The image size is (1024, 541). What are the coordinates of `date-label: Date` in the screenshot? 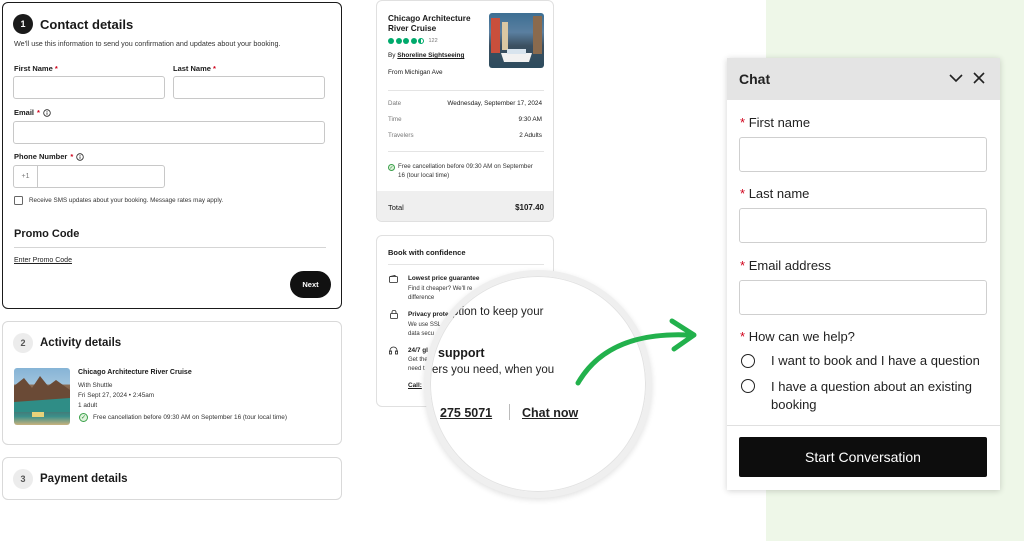 It's located at (395, 103).